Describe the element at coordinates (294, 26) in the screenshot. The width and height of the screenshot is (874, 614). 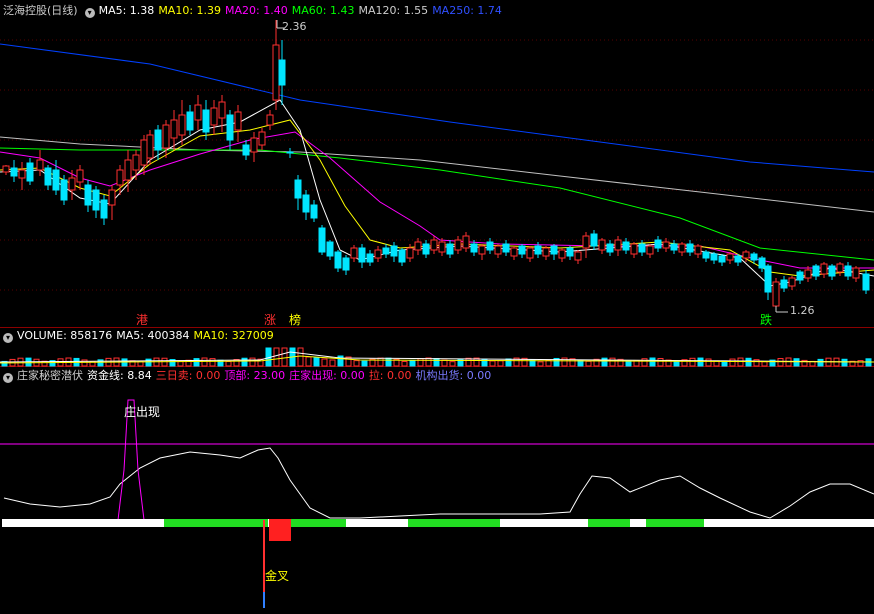
I see `high-price-label: 2.36` at that location.